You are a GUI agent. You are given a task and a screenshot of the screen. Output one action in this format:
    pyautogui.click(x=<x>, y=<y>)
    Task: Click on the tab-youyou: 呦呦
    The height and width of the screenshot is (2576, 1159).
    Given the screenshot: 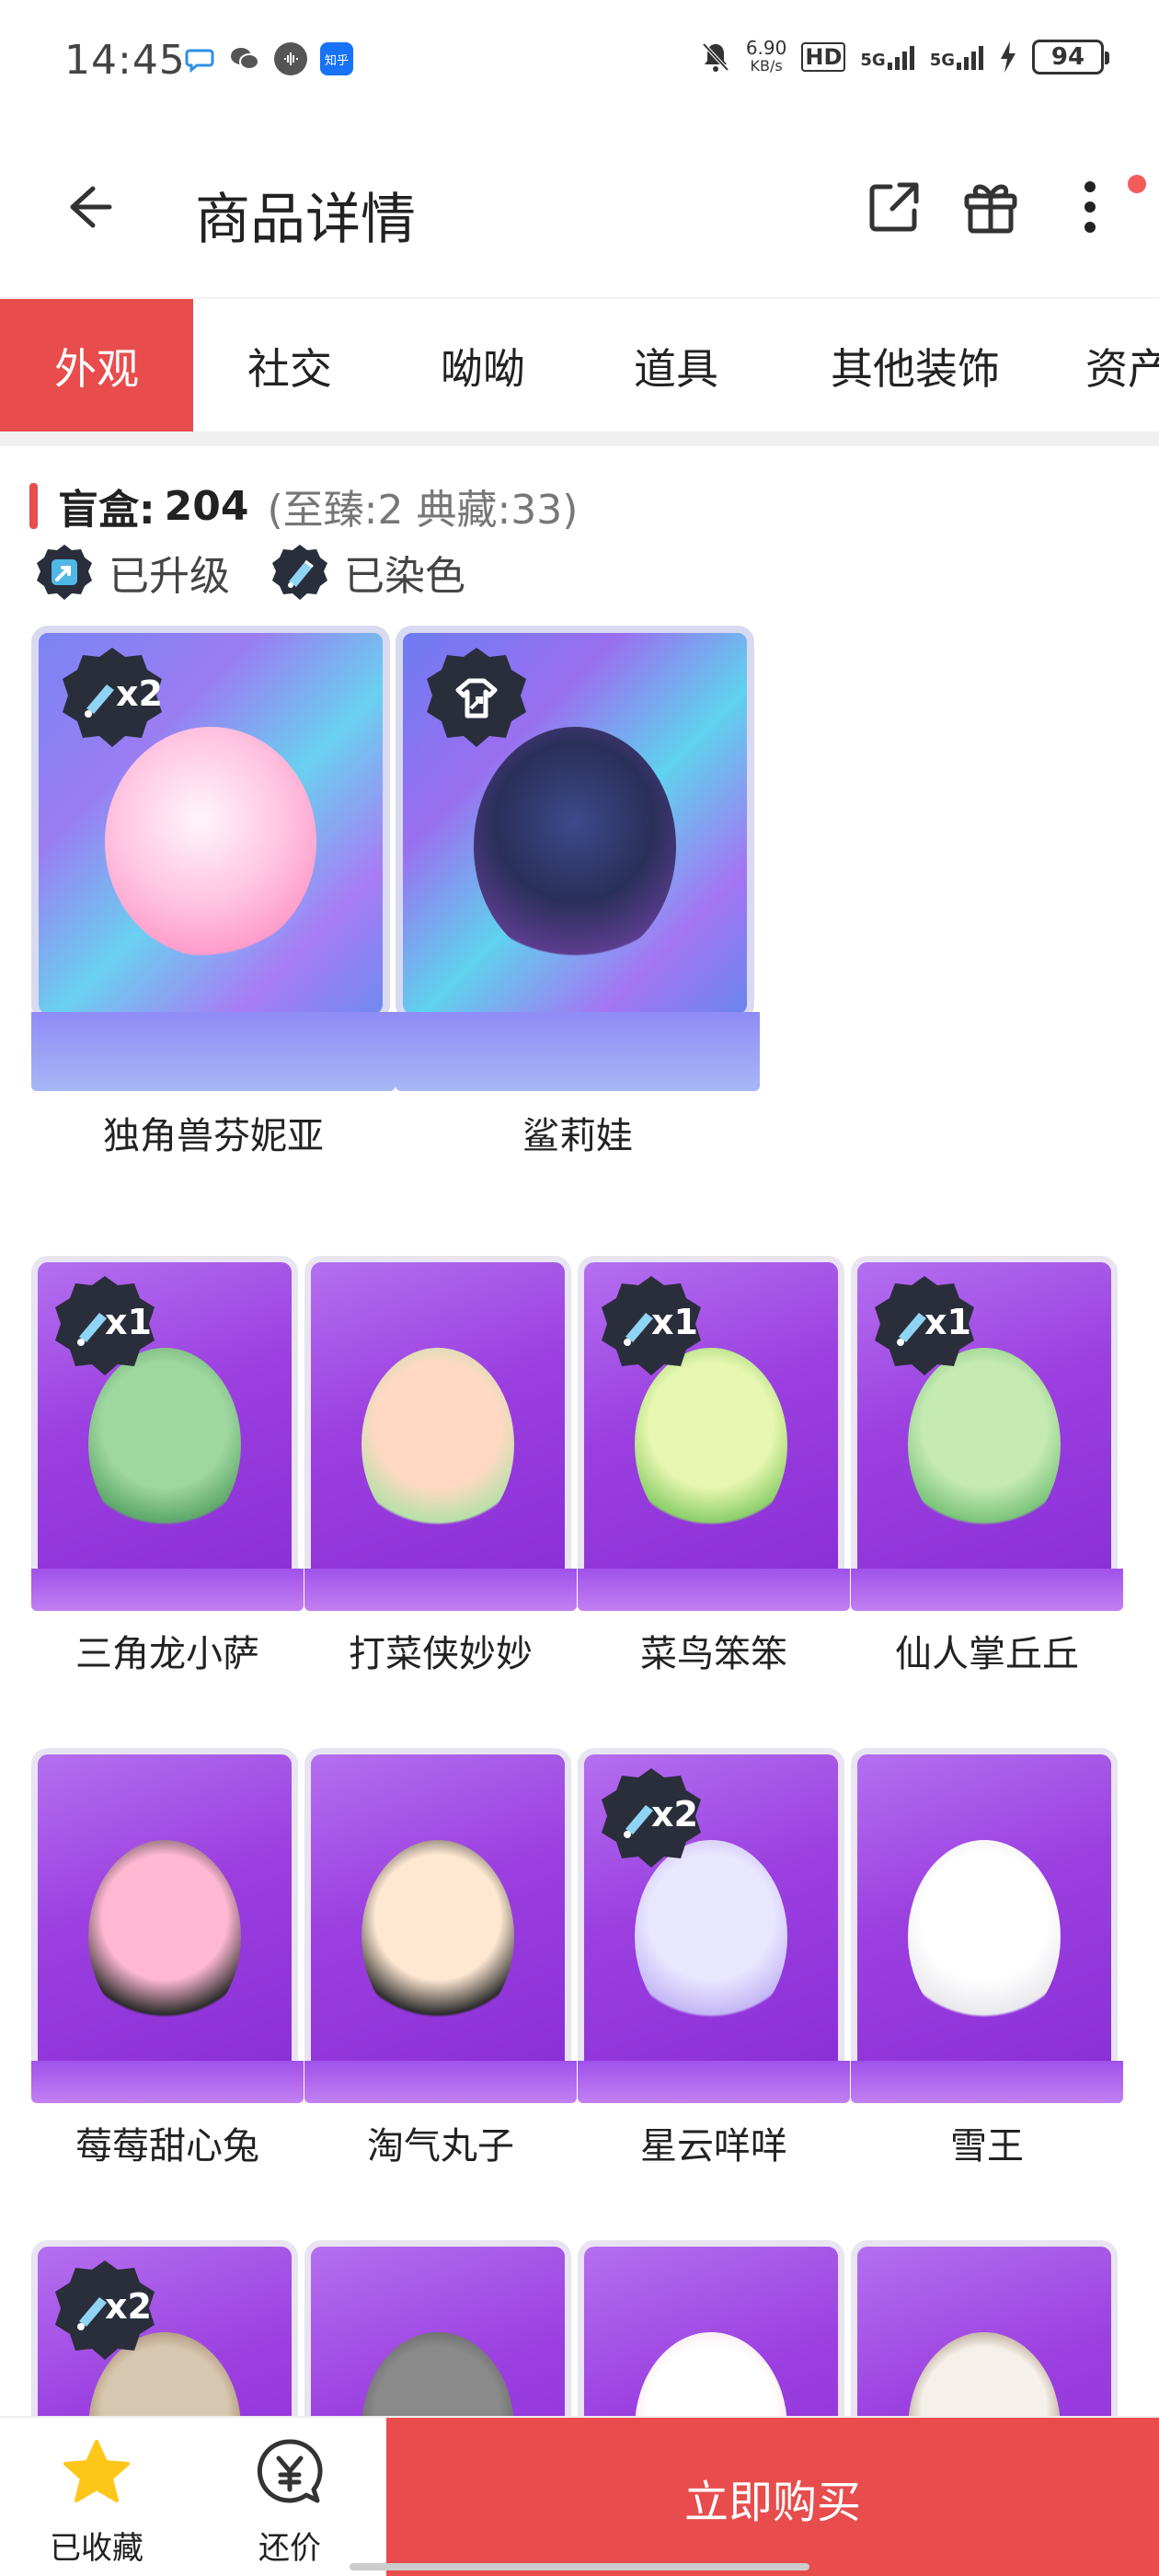 What is the action you would take?
    pyautogui.click(x=483, y=365)
    